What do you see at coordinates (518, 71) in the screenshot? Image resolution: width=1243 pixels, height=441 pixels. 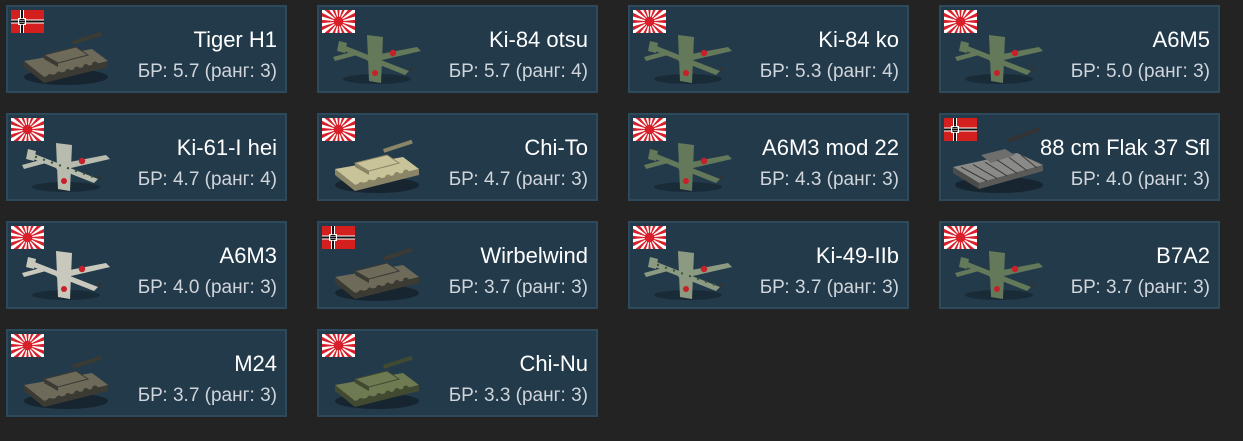 I see `battle-rating: БР: 5.7 (ранг: 4)` at bounding box center [518, 71].